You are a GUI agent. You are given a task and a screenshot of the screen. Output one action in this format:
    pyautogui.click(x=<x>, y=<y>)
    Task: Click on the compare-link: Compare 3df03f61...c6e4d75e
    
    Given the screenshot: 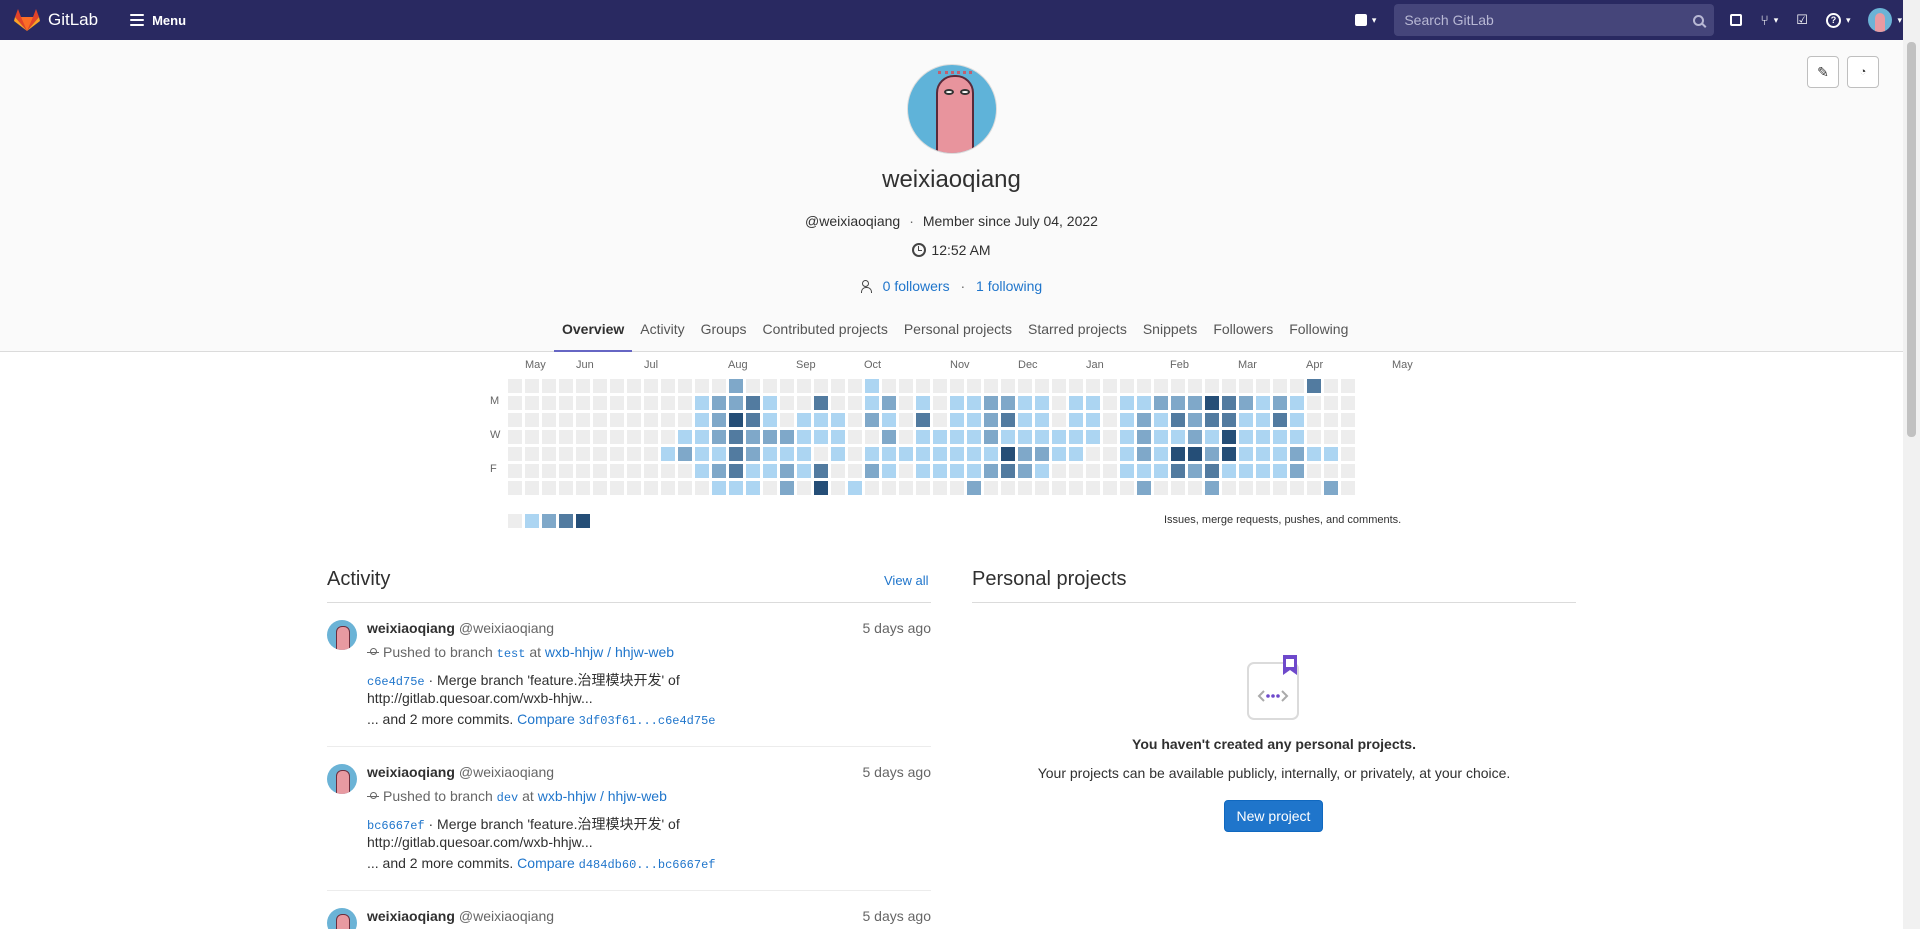 What is the action you would take?
    pyautogui.click(x=616, y=719)
    